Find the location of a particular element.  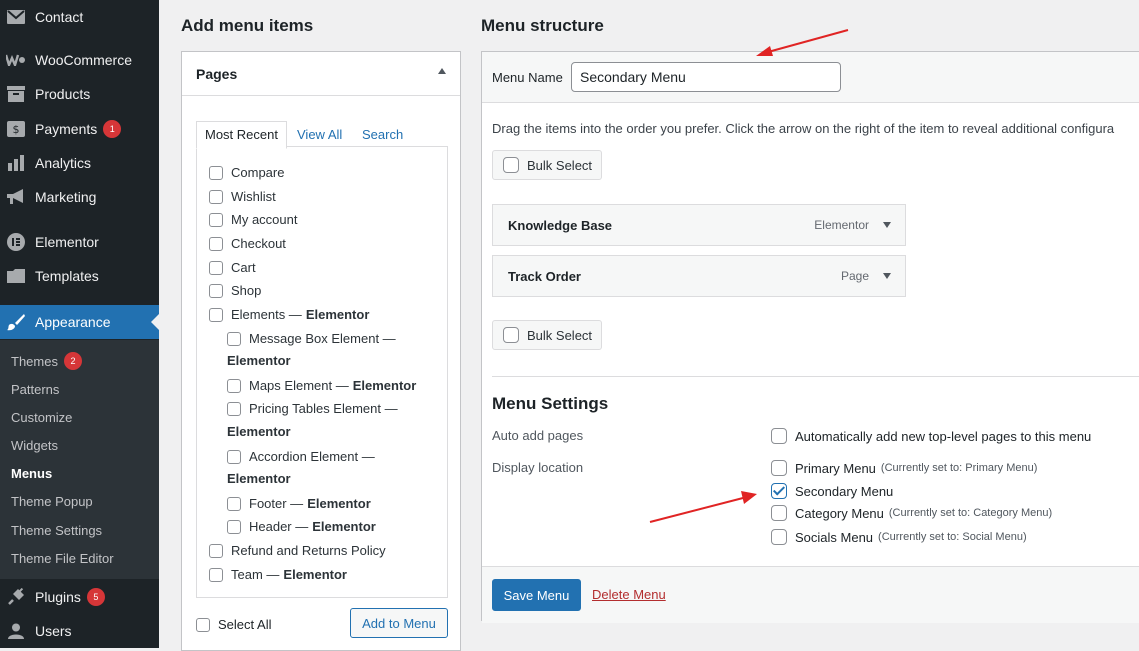

list-item: Cart is located at coordinates (232, 267).